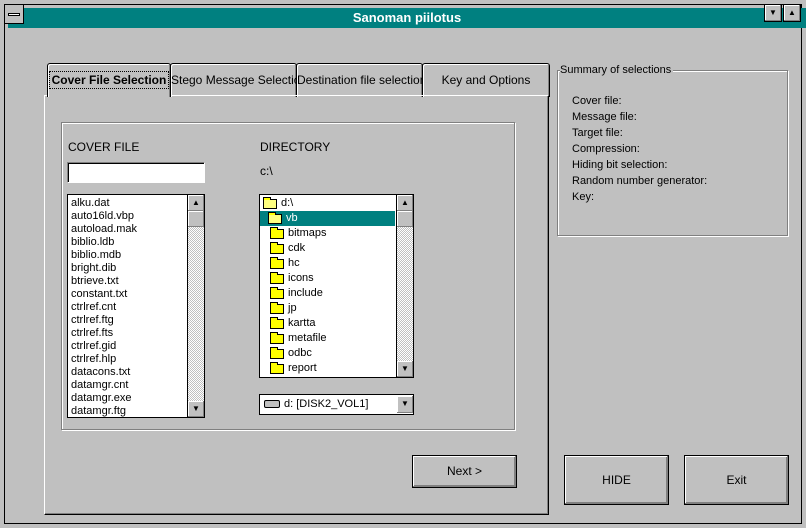 The height and width of the screenshot is (528, 806). Describe the element at coordinates (136, 172) in the screenshot. I see `cover-filename-input` at that location.